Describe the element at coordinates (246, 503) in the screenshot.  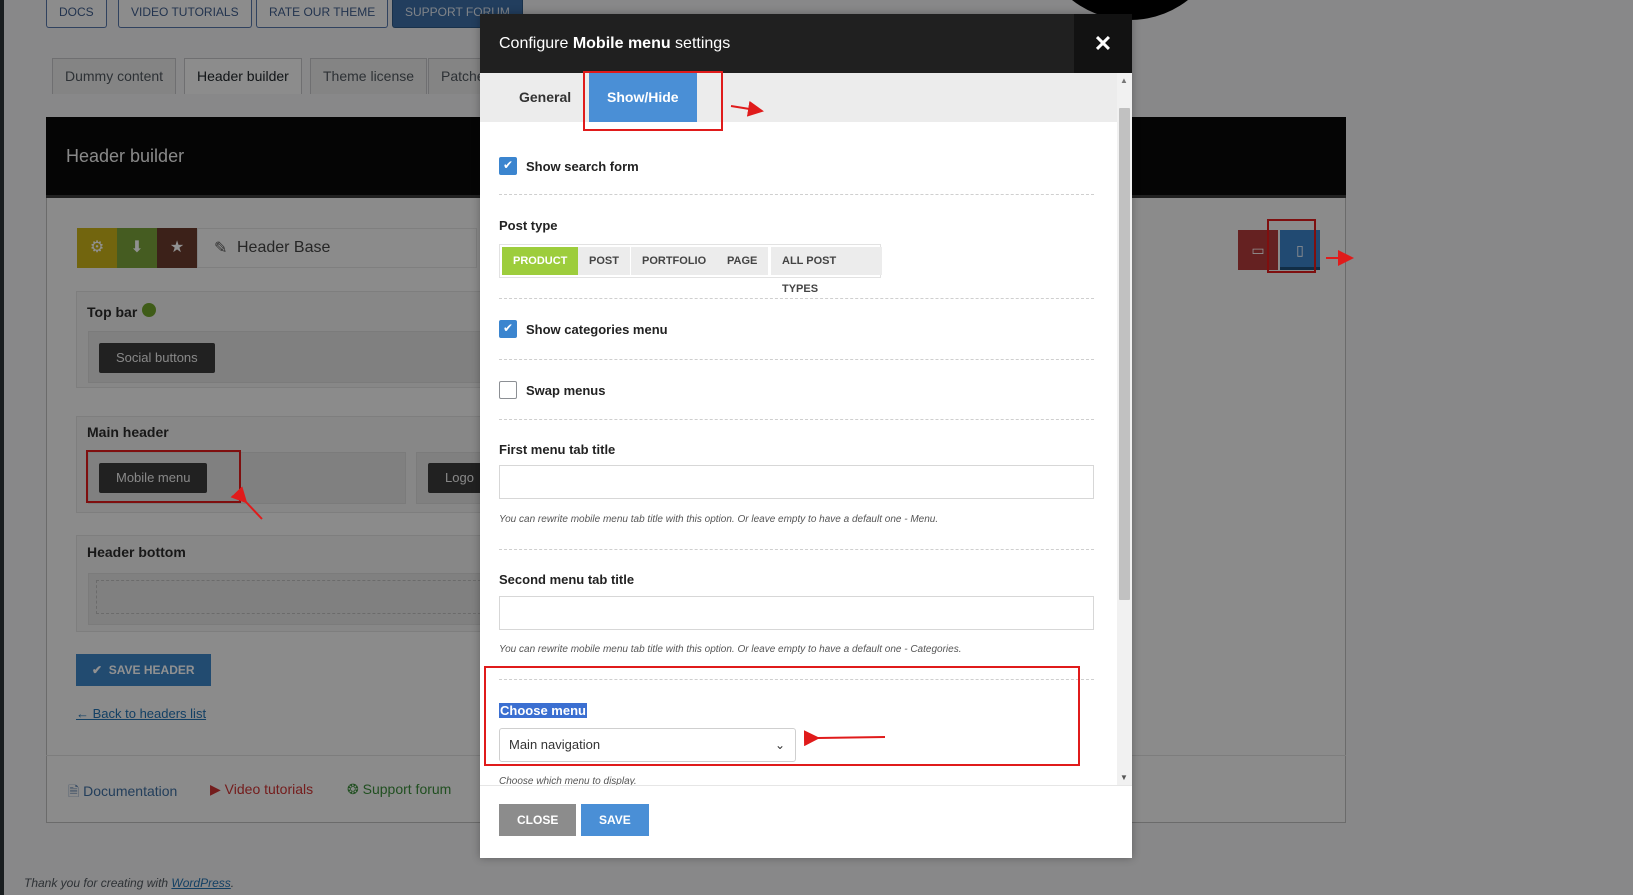
I see `annotation-arrow-mobile-menu` at that location.